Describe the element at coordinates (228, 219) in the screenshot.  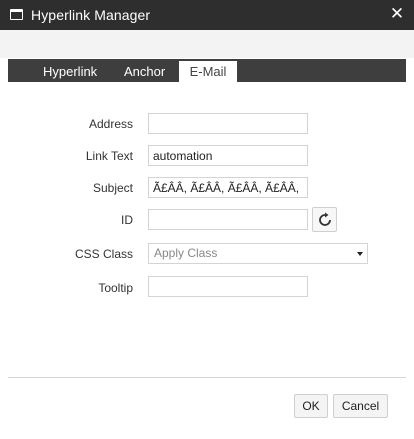
I see `id-input` at that location.